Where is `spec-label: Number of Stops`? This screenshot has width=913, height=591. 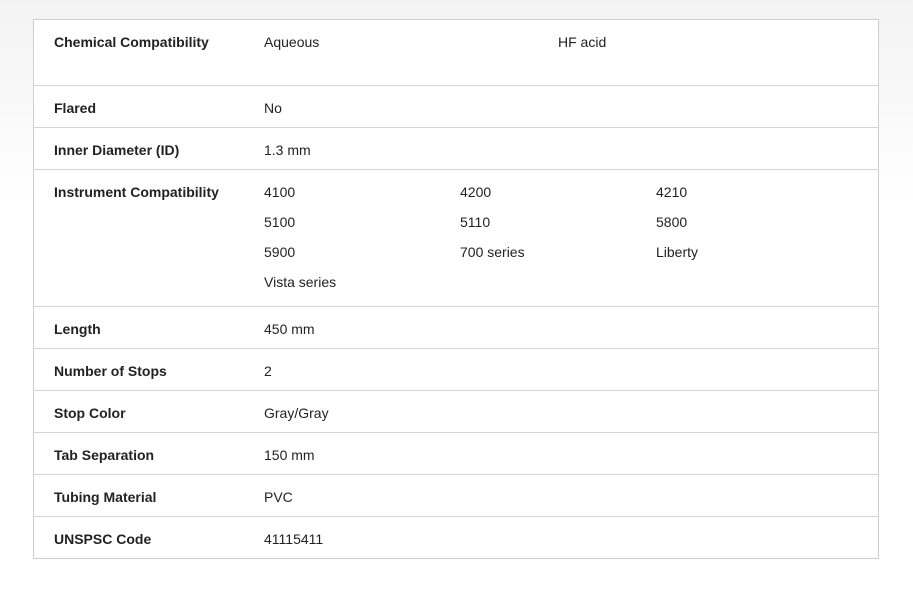 spec-label: Number of Stops is located at coordinates (110, 371).